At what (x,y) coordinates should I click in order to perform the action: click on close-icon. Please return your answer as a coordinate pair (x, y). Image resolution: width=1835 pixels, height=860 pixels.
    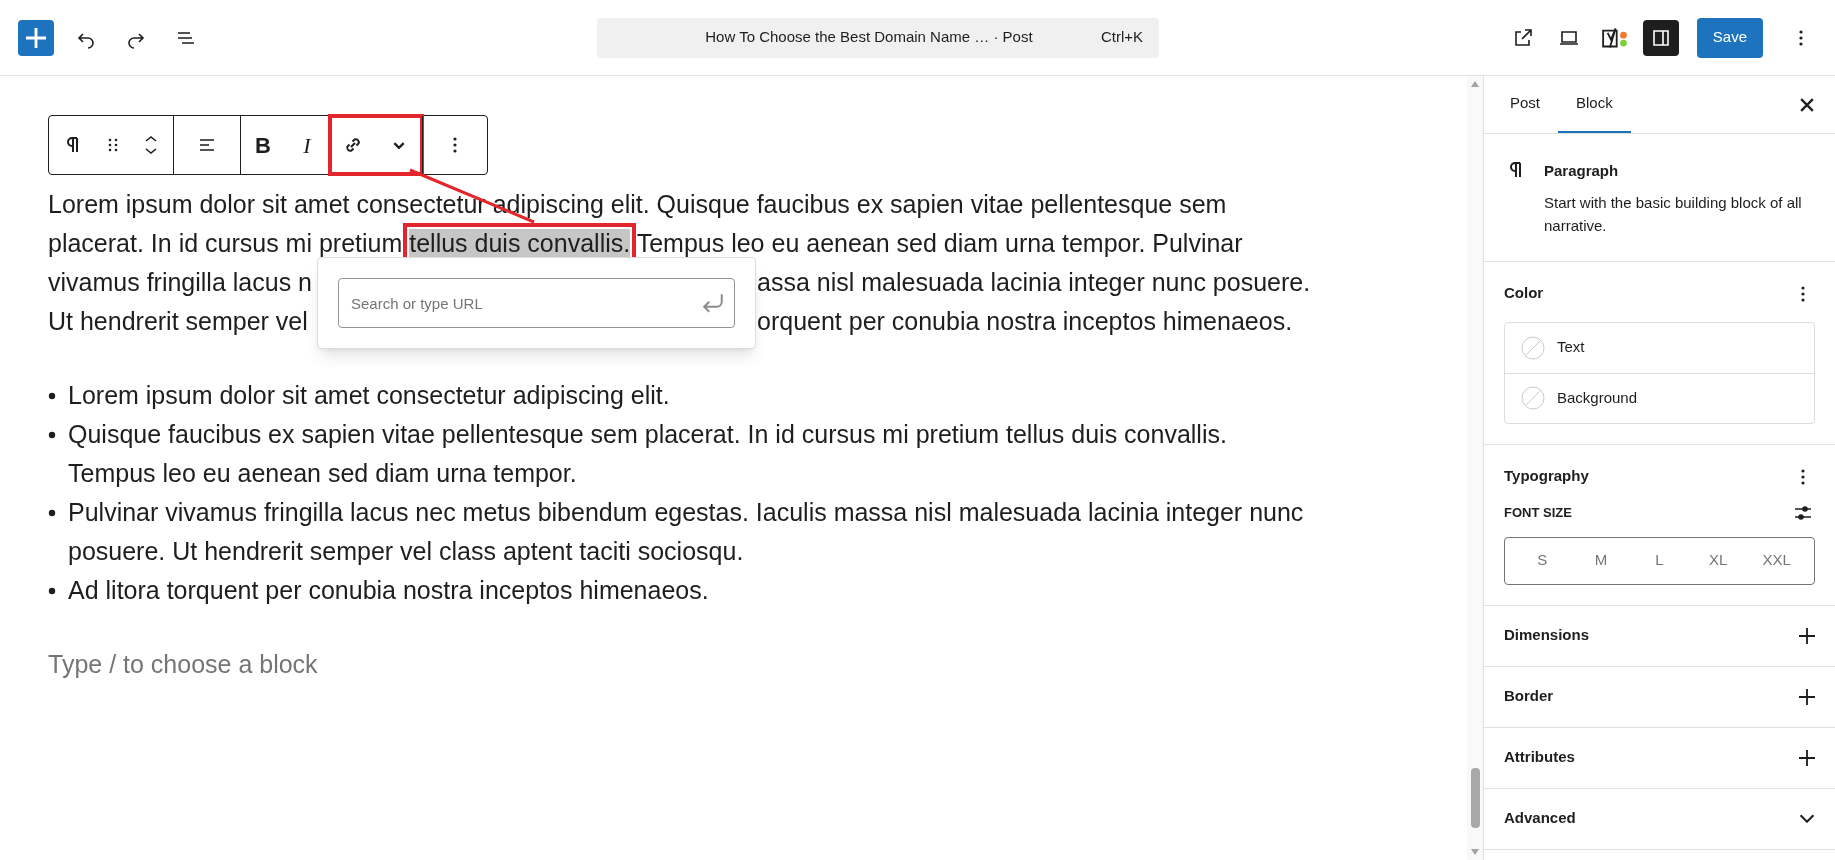
    Looking at the image, I should click on (1807, 104).